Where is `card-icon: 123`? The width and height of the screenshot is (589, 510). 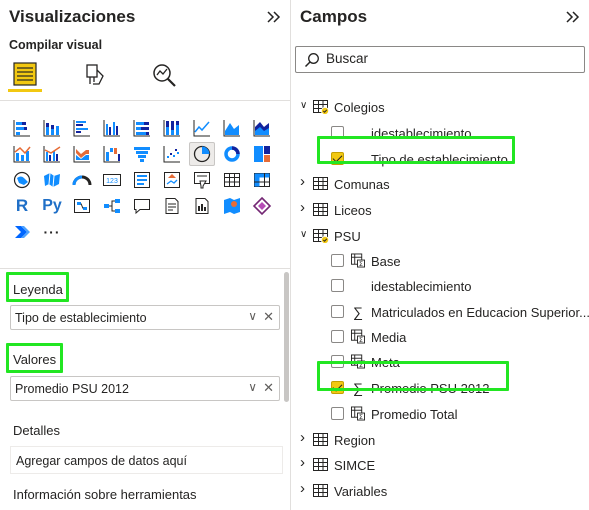
card-icon: 123 is located at coordinates (112, 180).